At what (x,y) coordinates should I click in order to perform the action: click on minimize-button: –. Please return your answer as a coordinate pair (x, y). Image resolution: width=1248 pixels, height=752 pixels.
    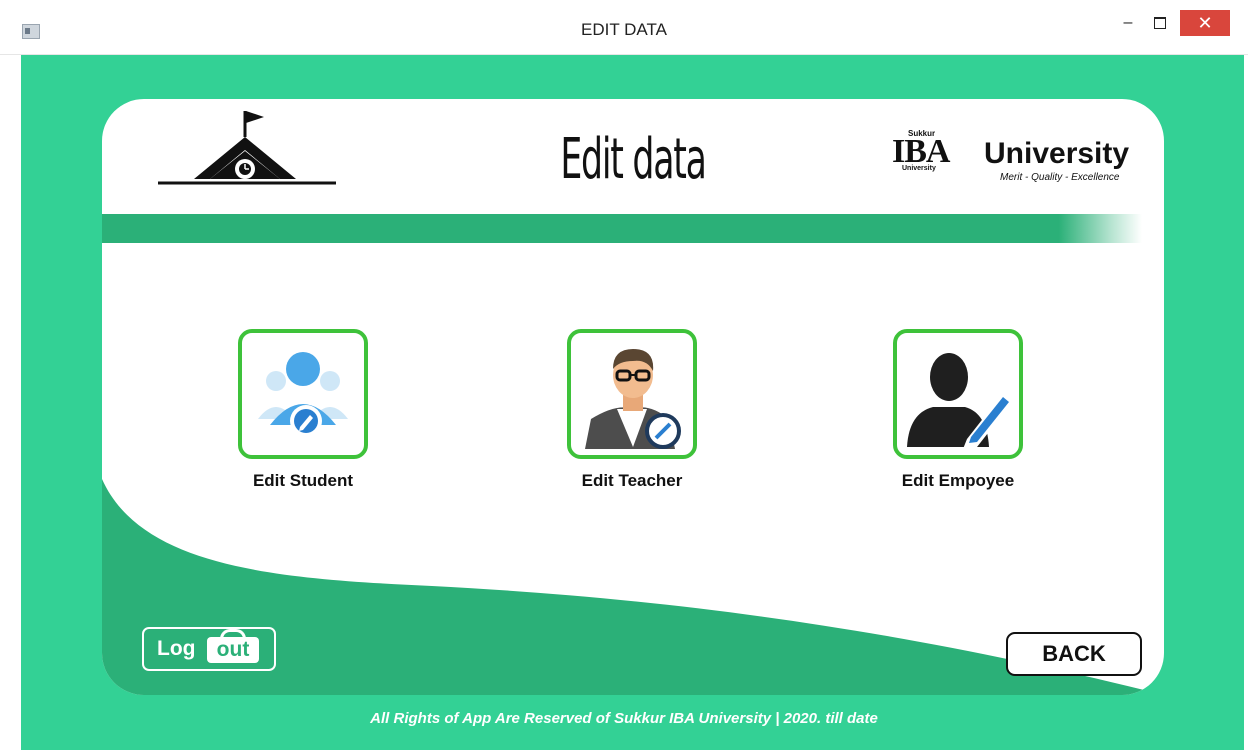
    Looking at the image, I should click on (1128, 23).